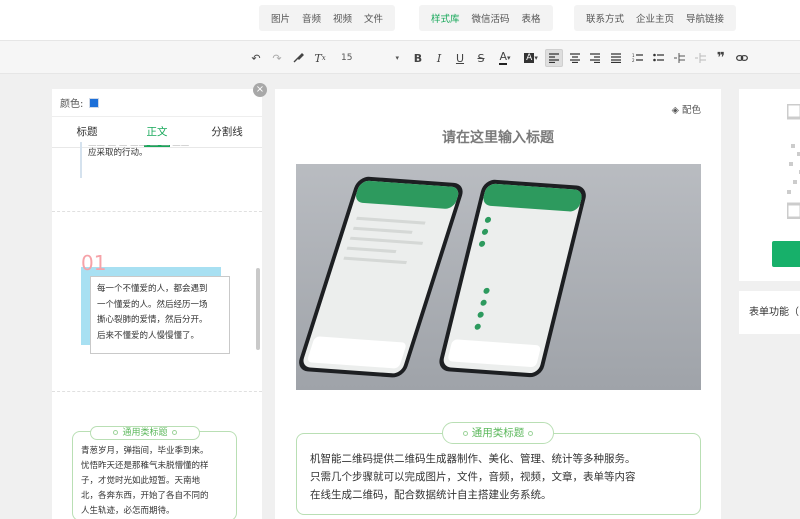  Describe the element at coordinates (679, 58) in the screenshot. I see `indent-icon` at that location.